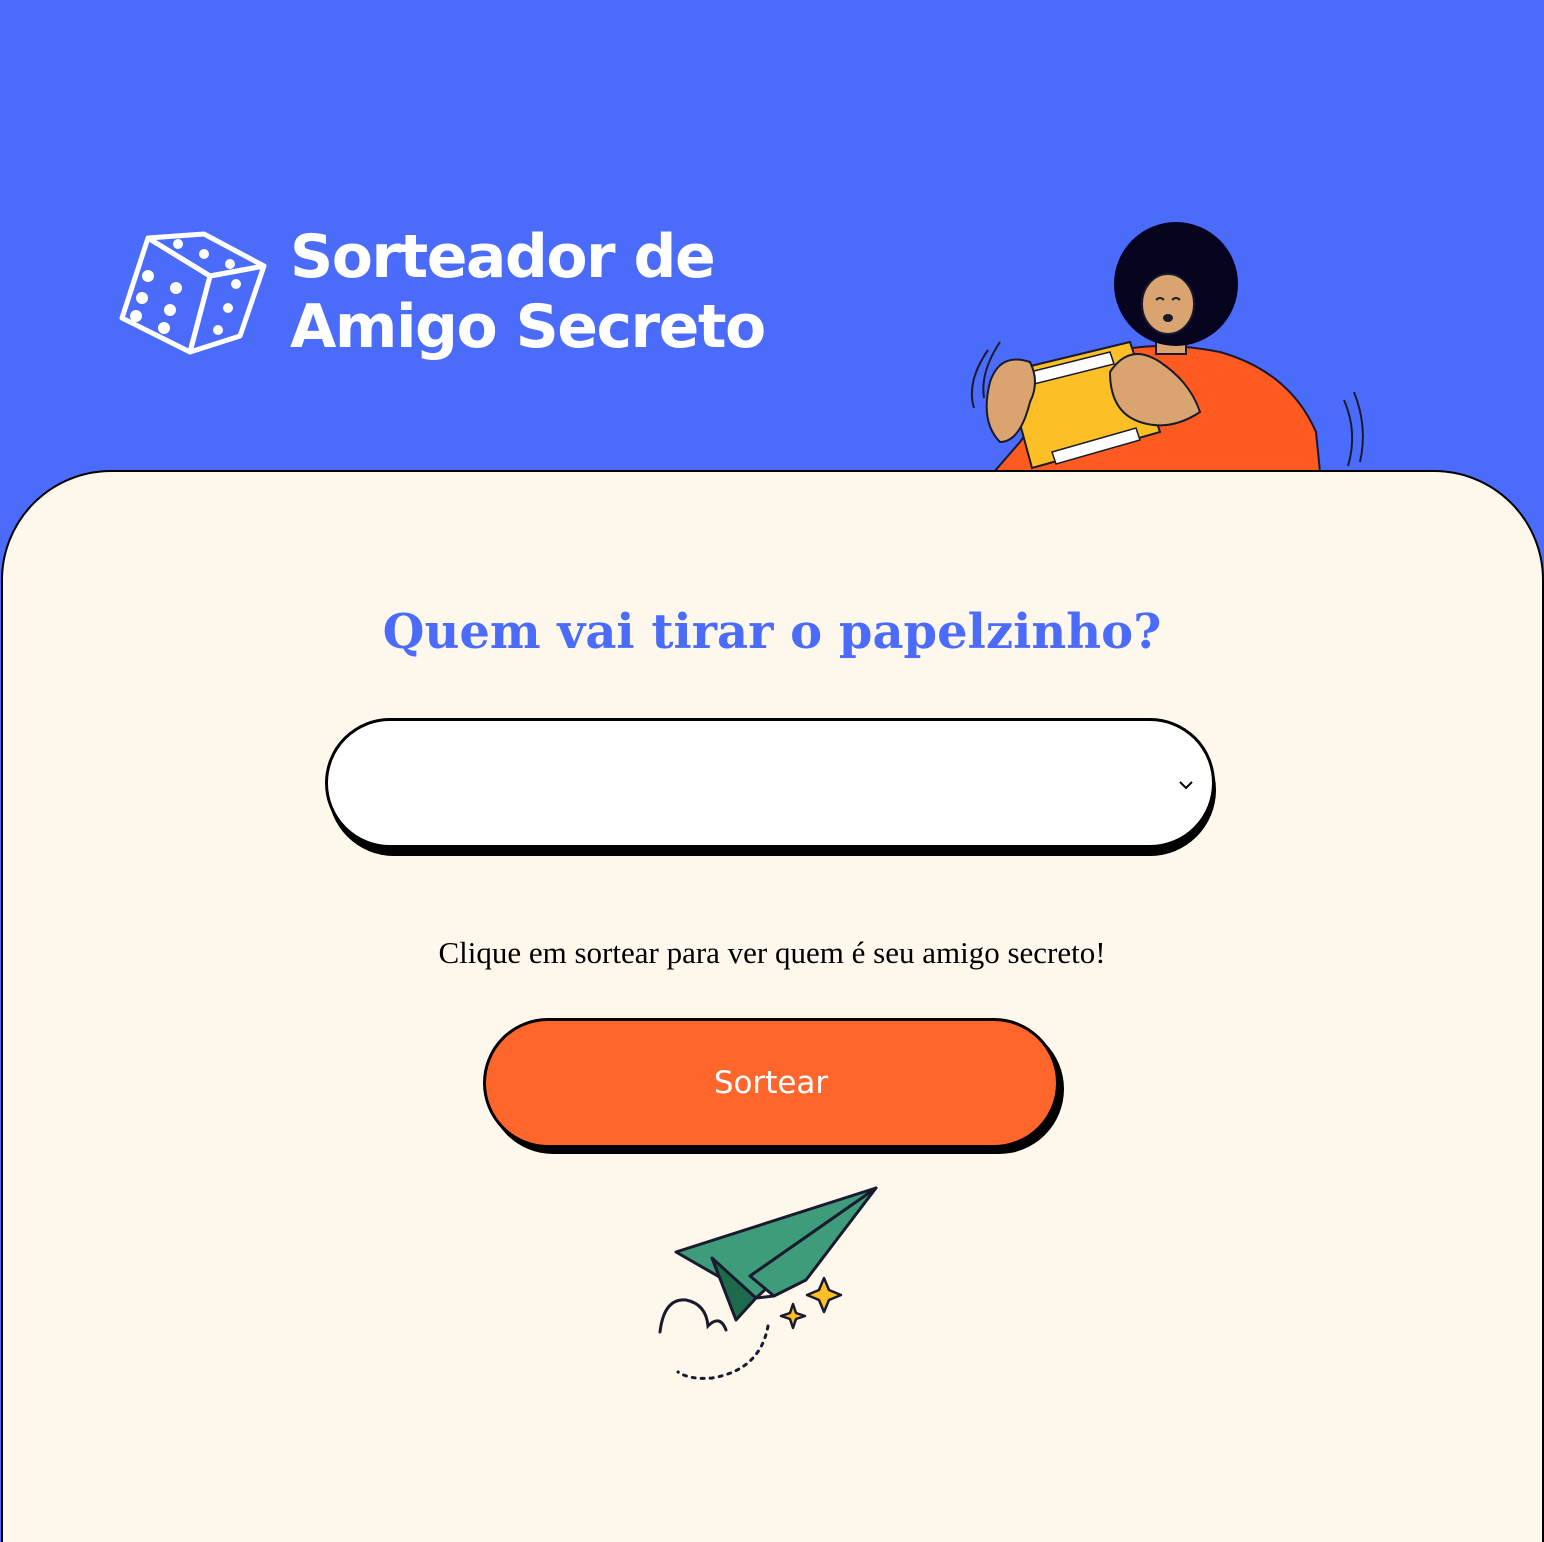 The width and height of the screenshot is (1544, 1542). I want to click on paper-plane-illustration, so click(768, 1283).